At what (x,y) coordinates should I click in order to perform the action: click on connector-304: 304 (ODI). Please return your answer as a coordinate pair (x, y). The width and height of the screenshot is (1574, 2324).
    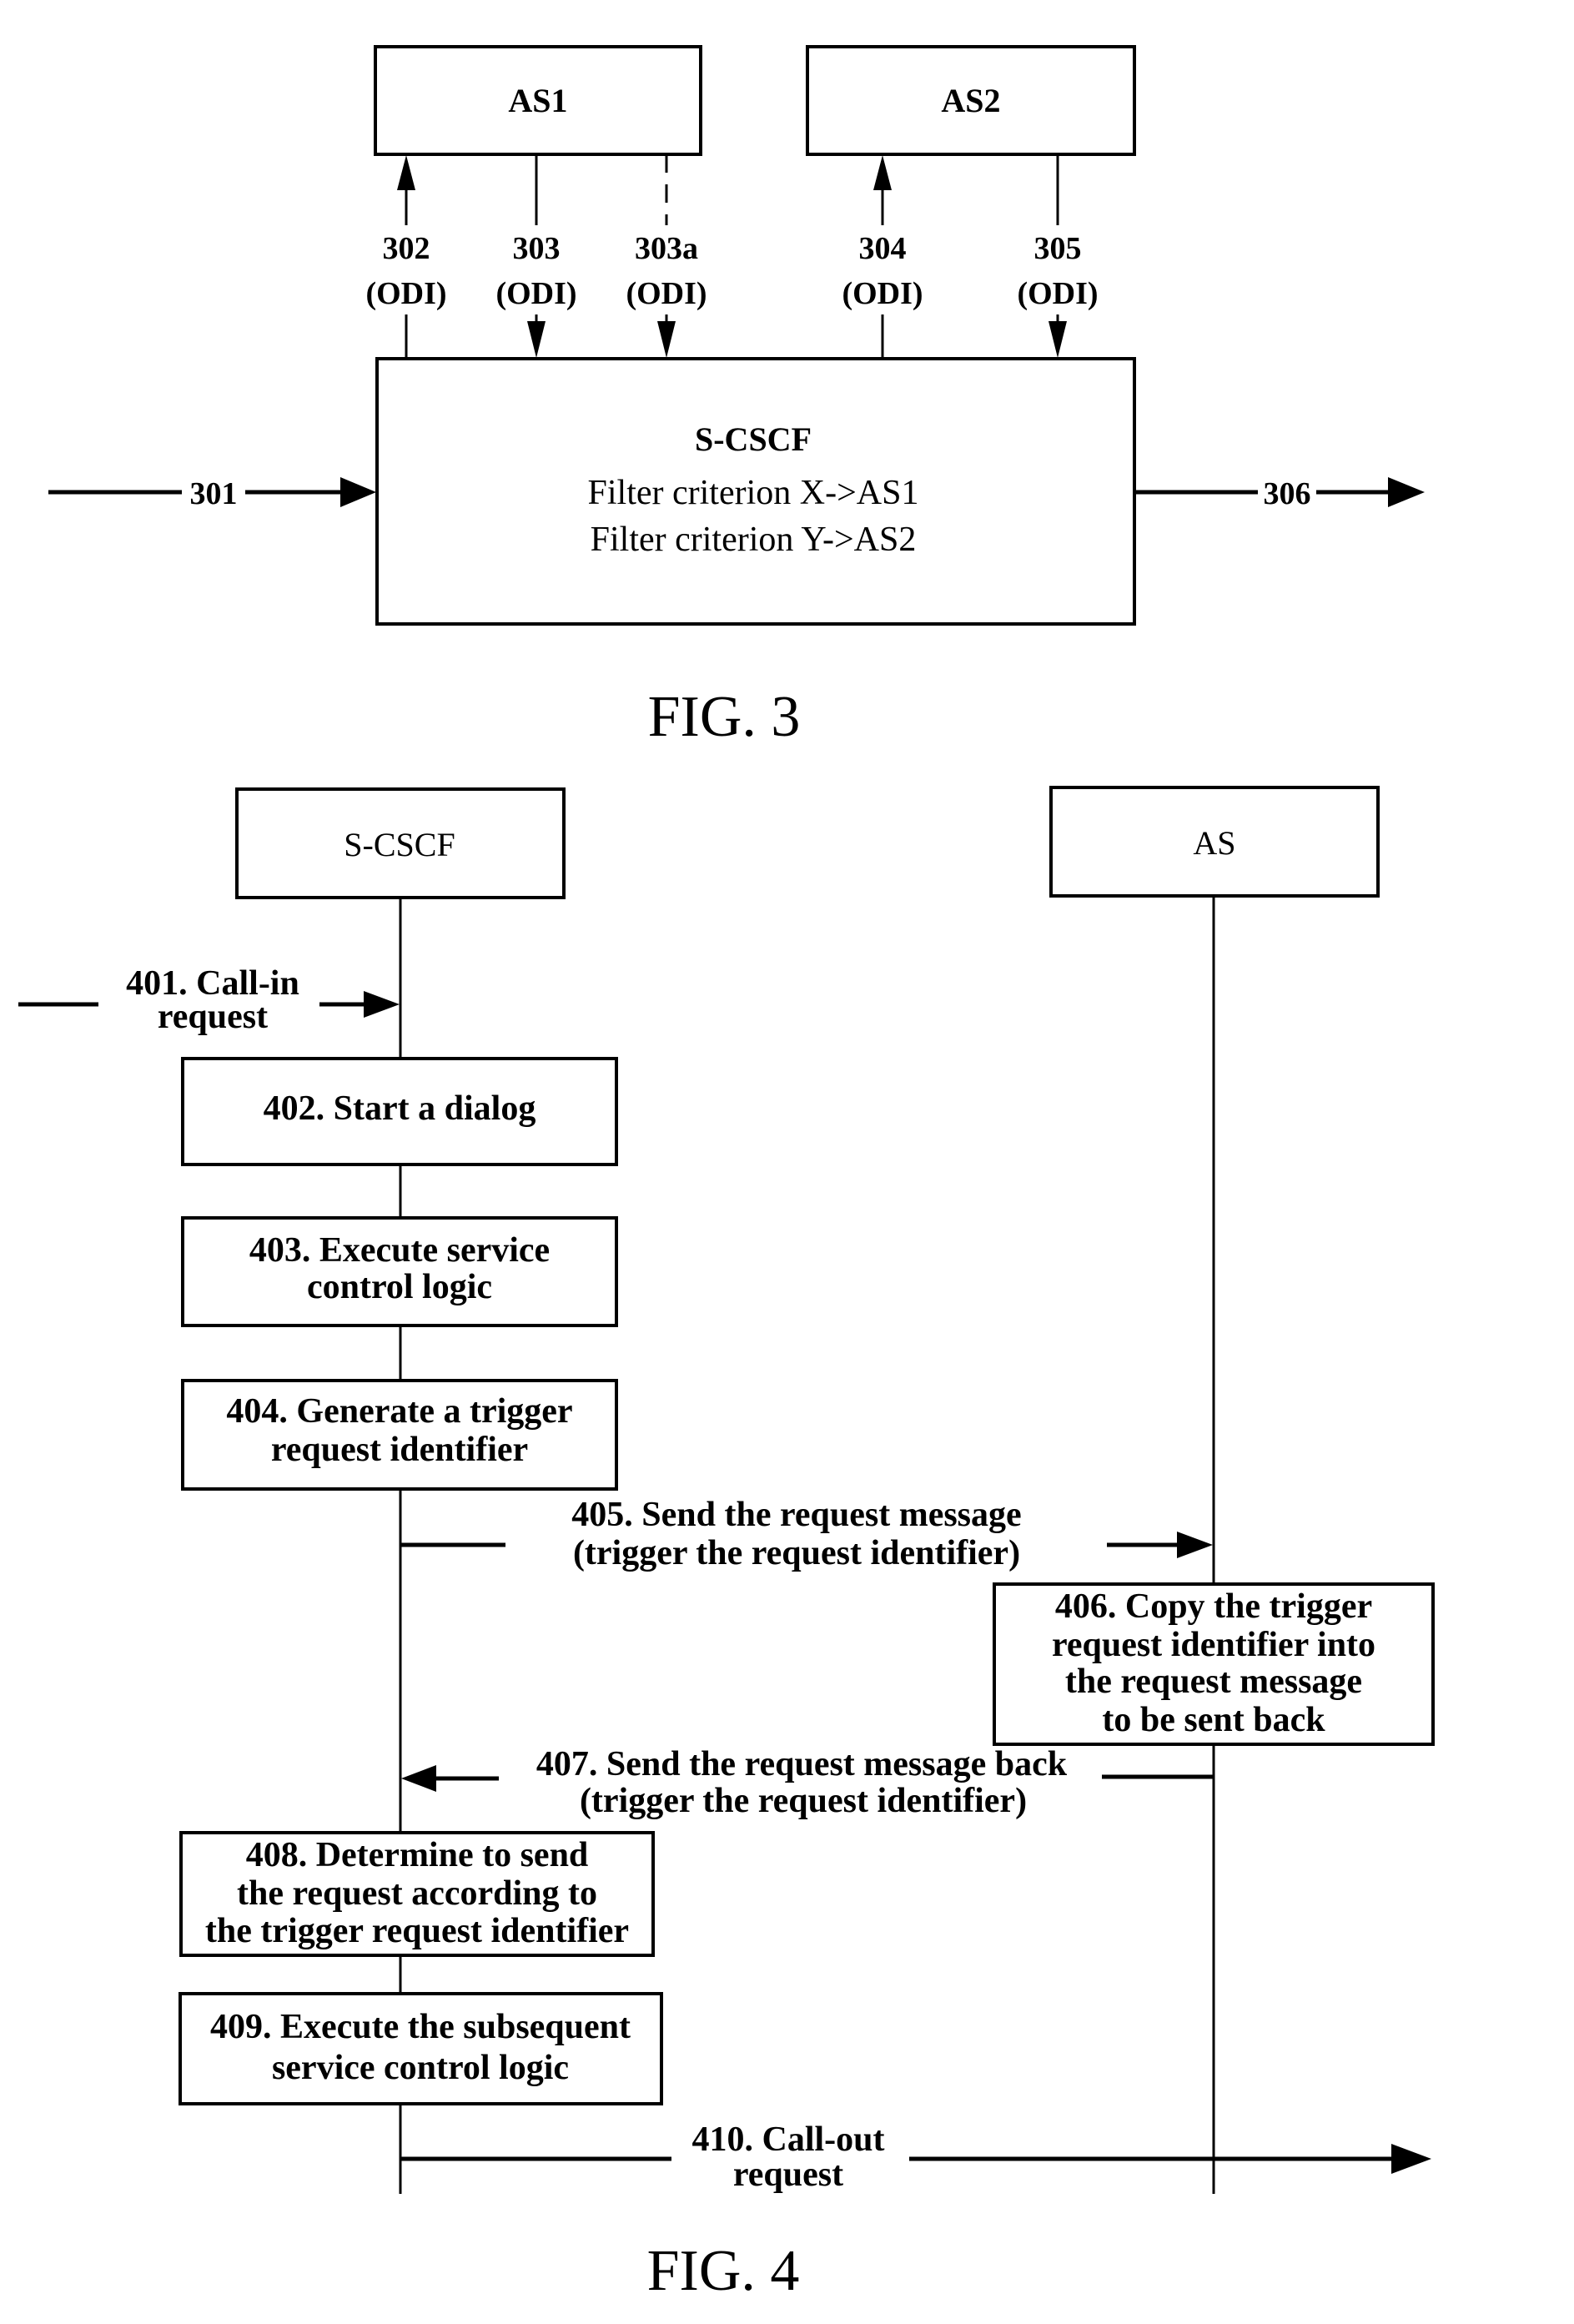
    Looking at the image, I should click on (882, 257).